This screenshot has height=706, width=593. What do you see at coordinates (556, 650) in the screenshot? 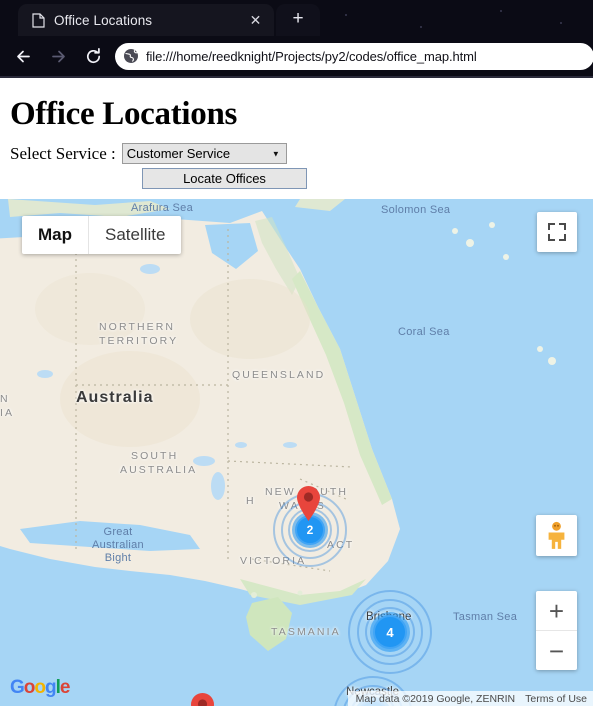
I see `zoom-out-button: −` at bounding box center [556, 650].